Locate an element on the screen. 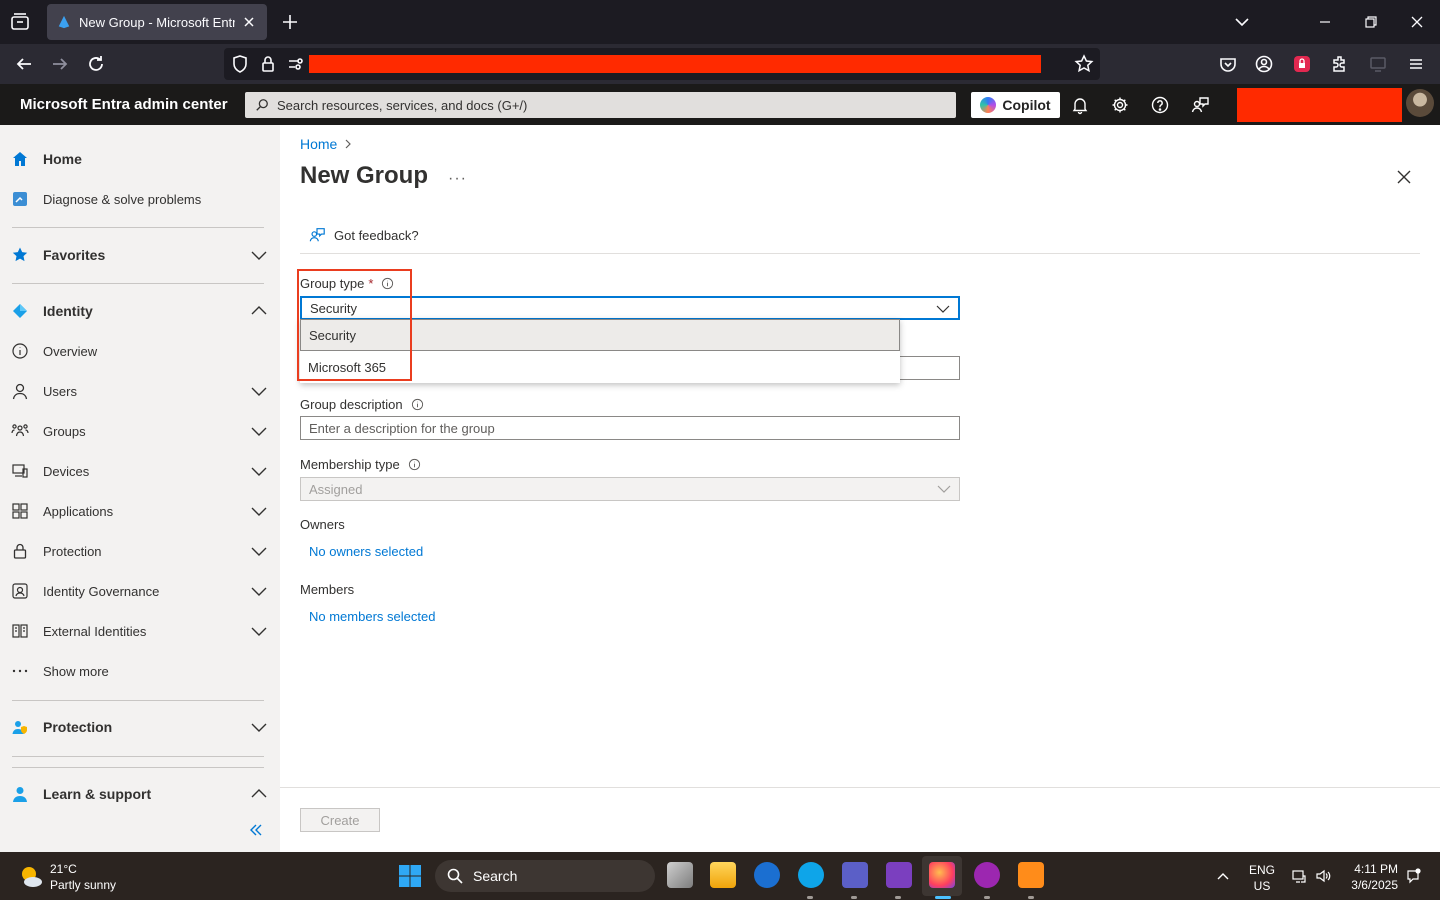 This screenshot has width=1440, height=900. sidebar-item-show-more: Show more is located at coordinates (140, 671).